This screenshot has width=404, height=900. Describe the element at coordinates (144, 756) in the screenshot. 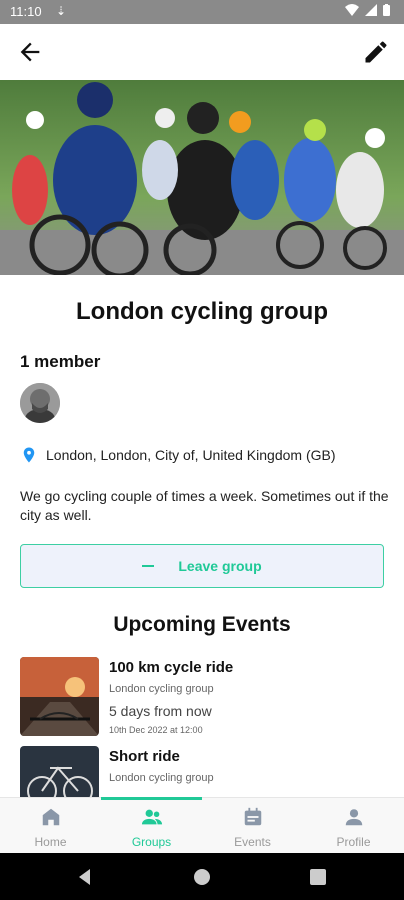

I see `event-name: Short ride` at that location.